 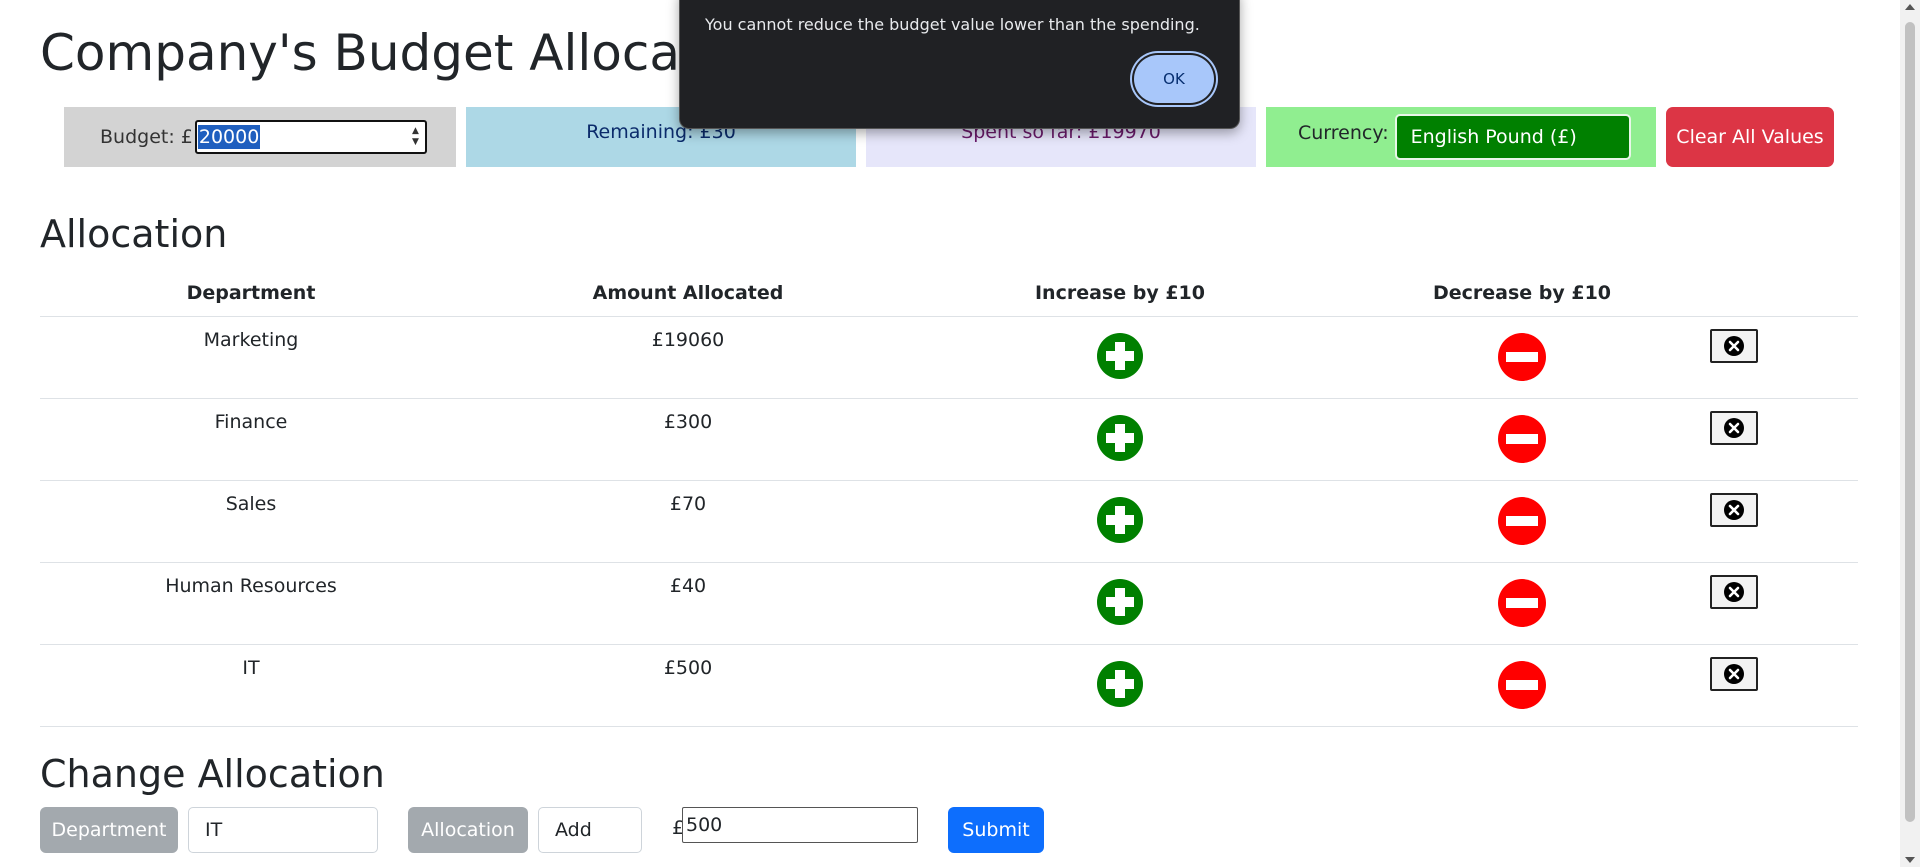 I want to click on department-cell: Finance, so click(x=251, y=439).